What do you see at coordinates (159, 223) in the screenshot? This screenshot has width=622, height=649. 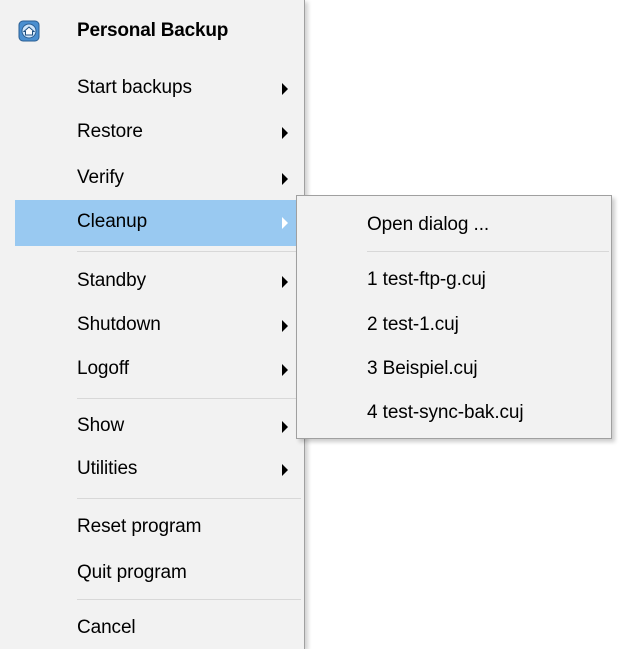 I see `menu-item-cleanup: Cleanup` at bounding box center [159, 223].